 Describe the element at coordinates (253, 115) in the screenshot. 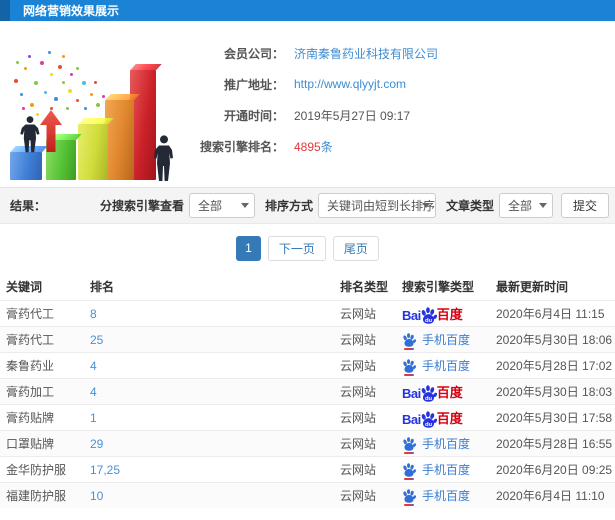

I see `open-time-label: 开通时间：` at that location.